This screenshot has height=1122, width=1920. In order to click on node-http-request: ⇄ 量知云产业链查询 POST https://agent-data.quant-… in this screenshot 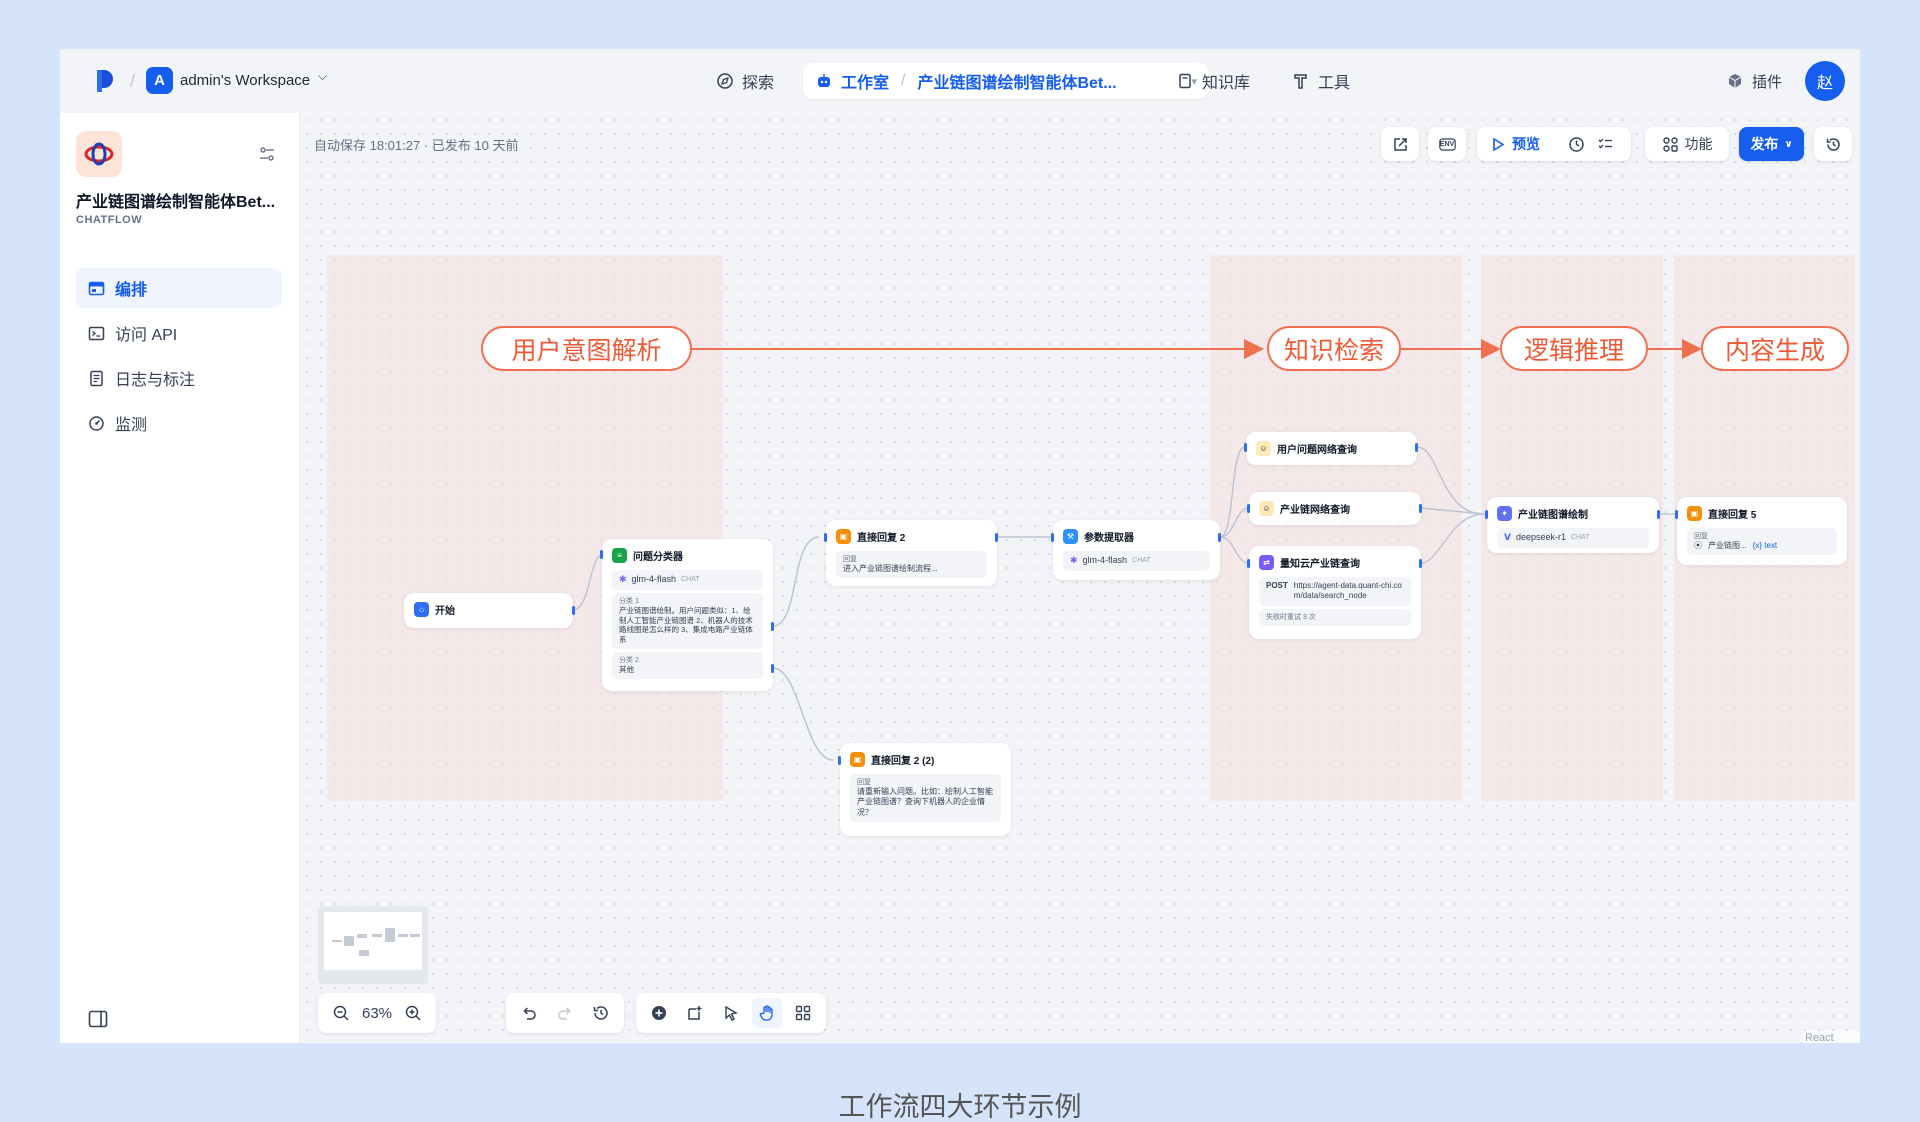, I will do `click(1335, 592)`.